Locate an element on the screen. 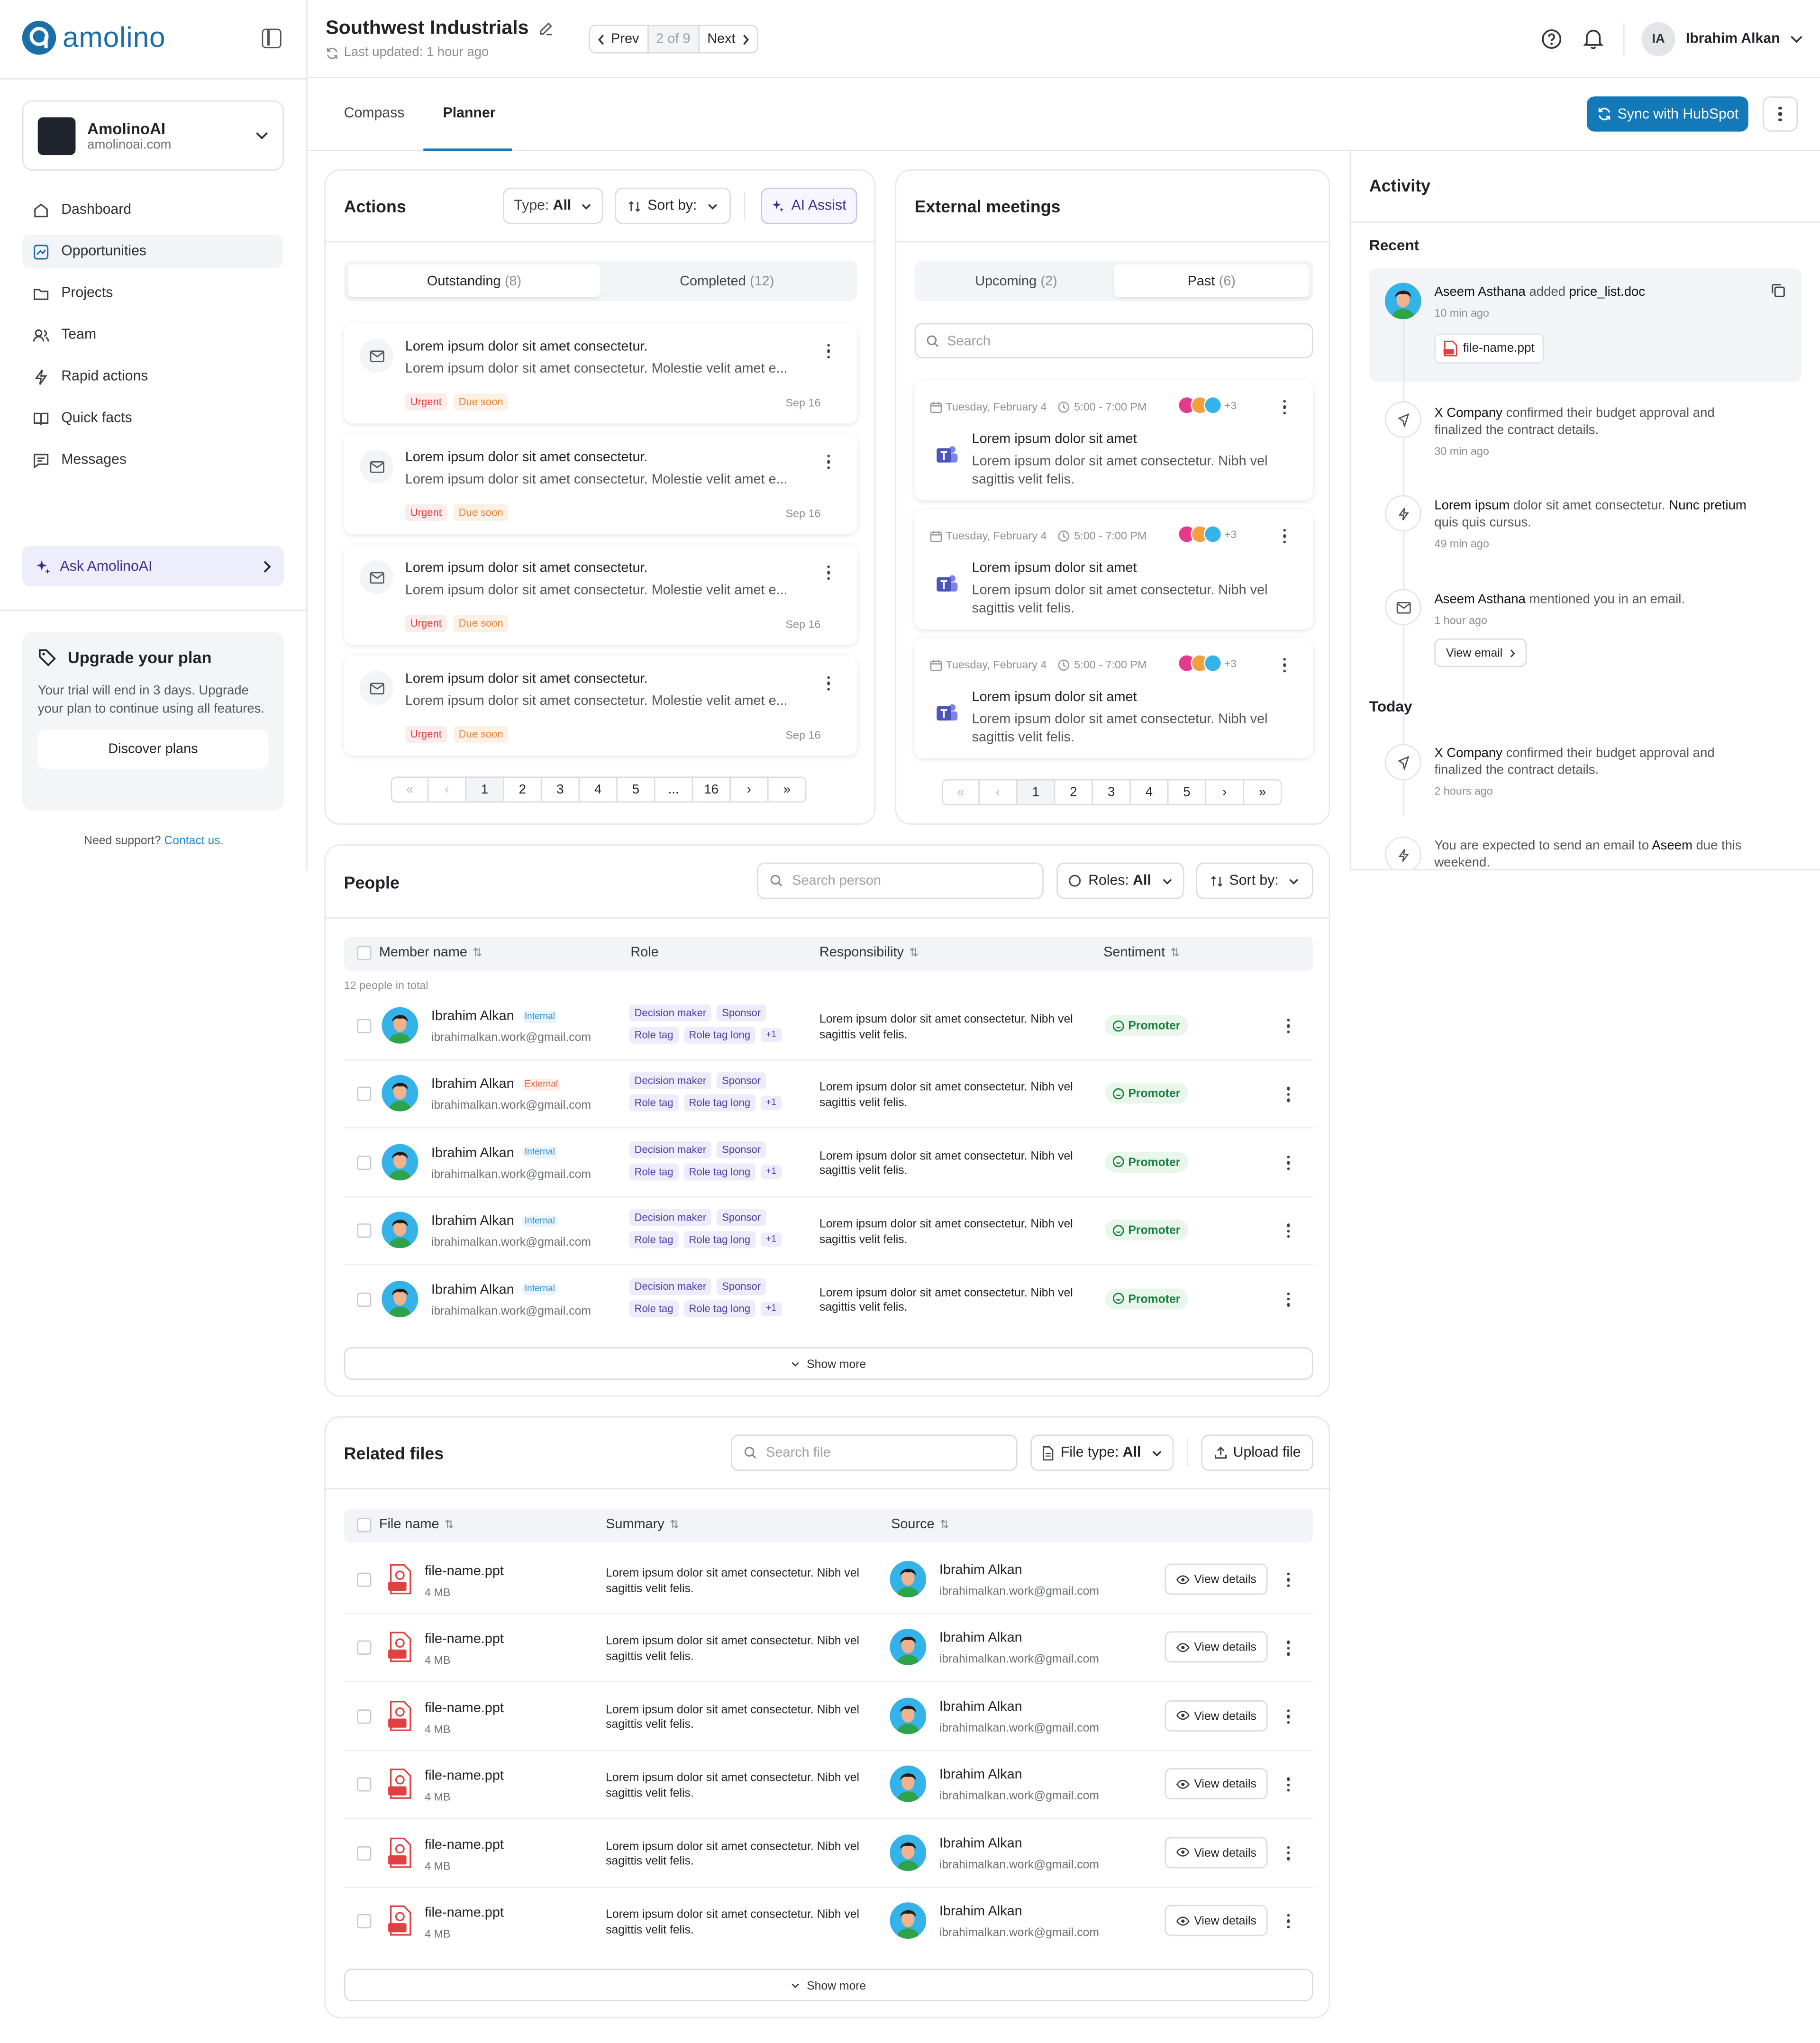 The width and height of the screenshot is (1820, 2043). sidebar-item-opportunities: Opportunities is located at coordinates (152, 251).